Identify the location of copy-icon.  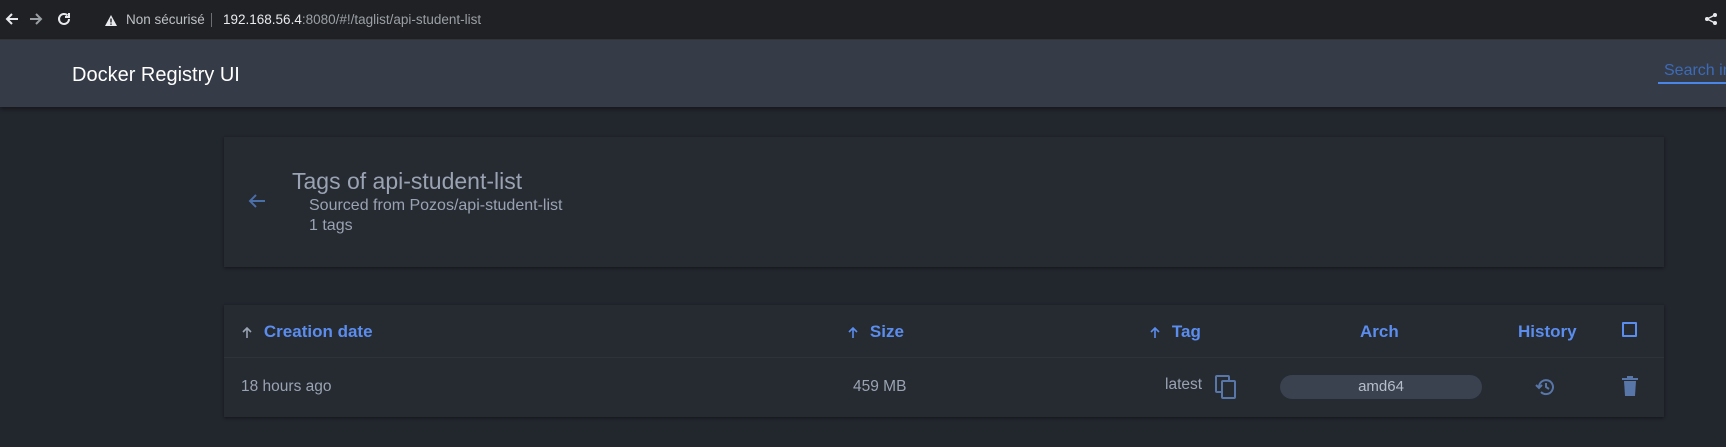
(1226, 389).